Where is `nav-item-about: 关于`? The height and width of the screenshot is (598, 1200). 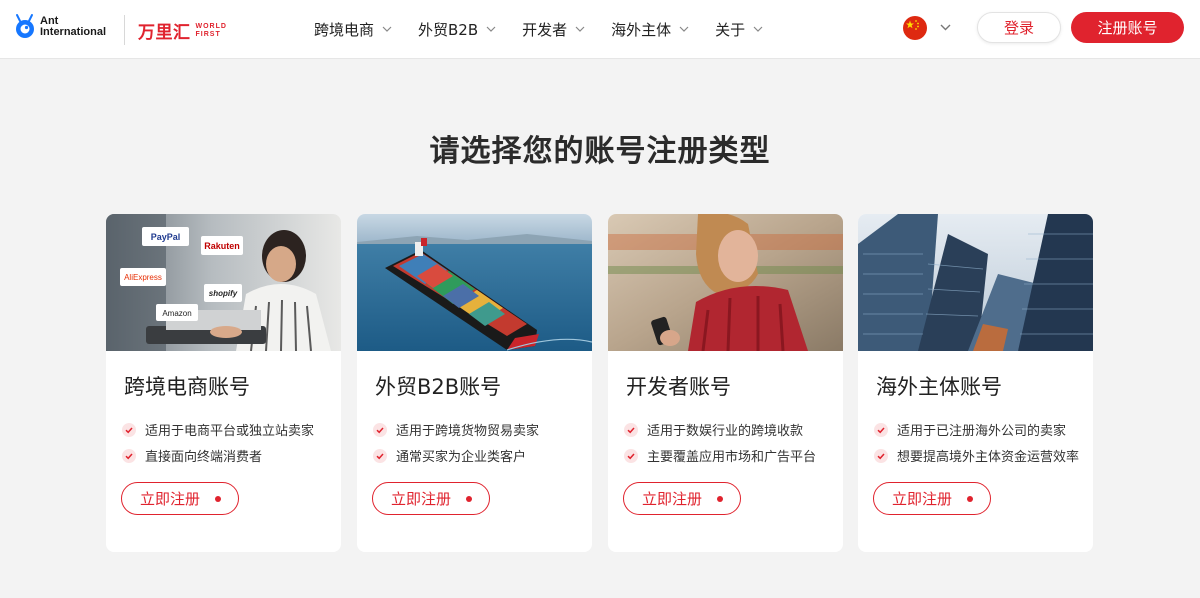 nav-item-about: 关于 is located at coordinates (739, 29).